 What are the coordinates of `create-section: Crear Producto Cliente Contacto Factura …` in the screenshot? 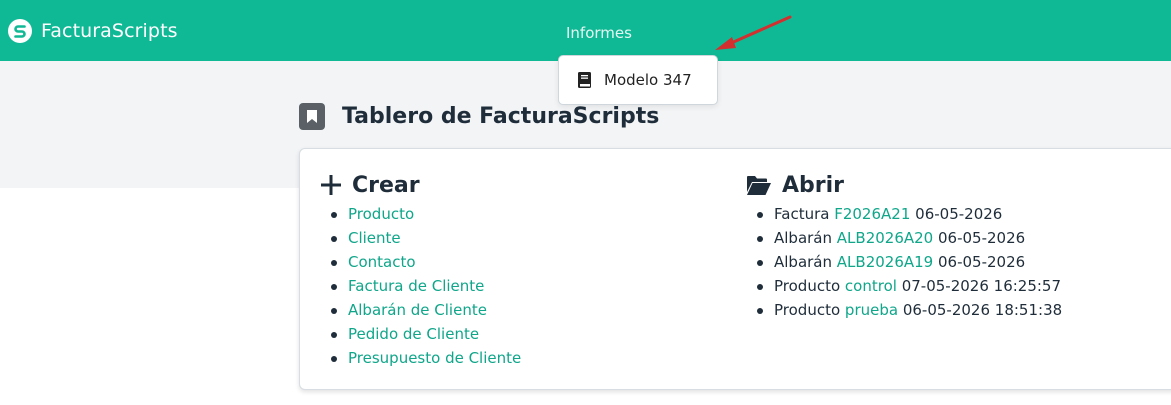 It's located at (420, 270).